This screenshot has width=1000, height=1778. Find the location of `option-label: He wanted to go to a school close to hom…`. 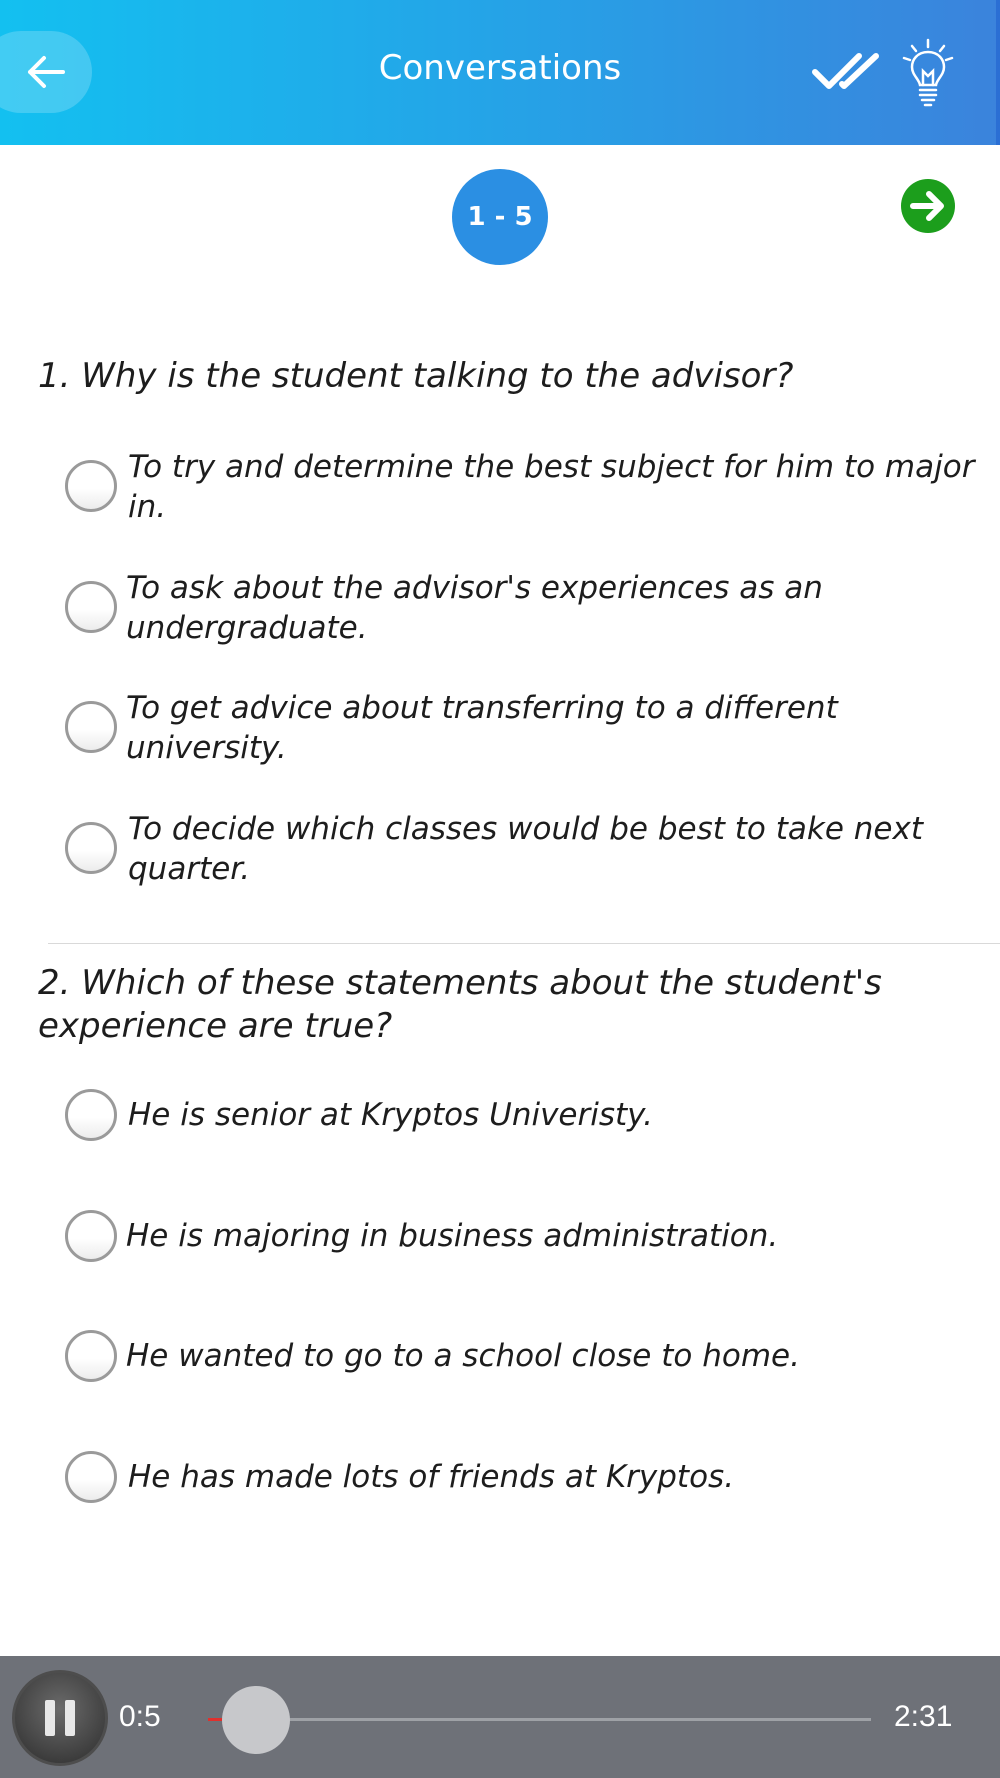

option-label: He wanted to go to a school close to hom… is located at coordinates (463, 1356).